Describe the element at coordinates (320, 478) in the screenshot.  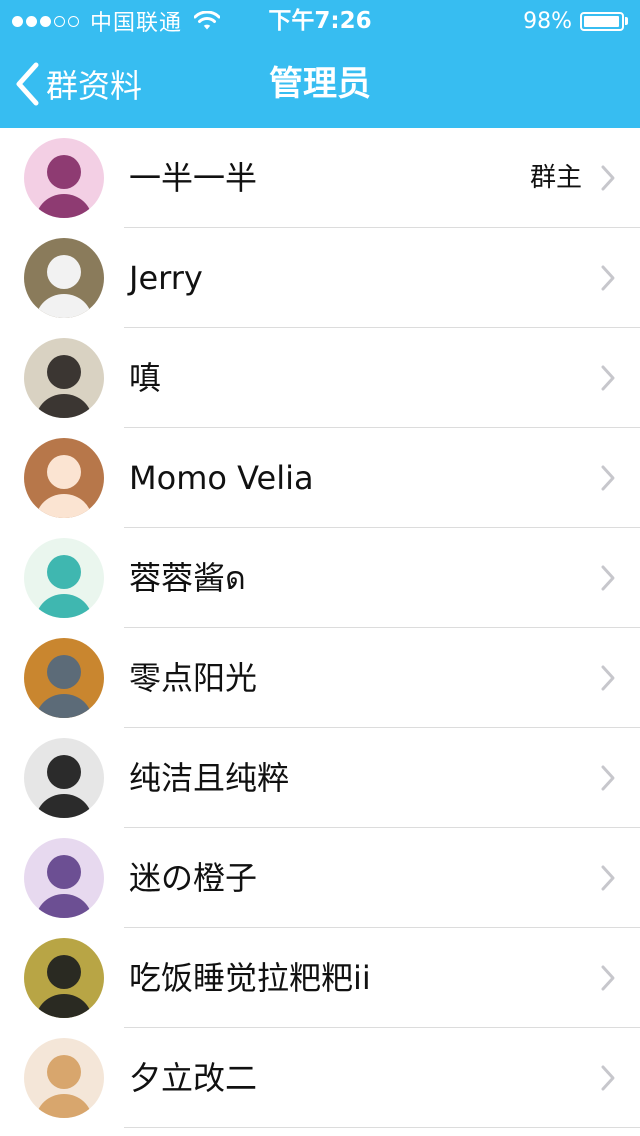
I see `member-row: Momo Velia` at that location.